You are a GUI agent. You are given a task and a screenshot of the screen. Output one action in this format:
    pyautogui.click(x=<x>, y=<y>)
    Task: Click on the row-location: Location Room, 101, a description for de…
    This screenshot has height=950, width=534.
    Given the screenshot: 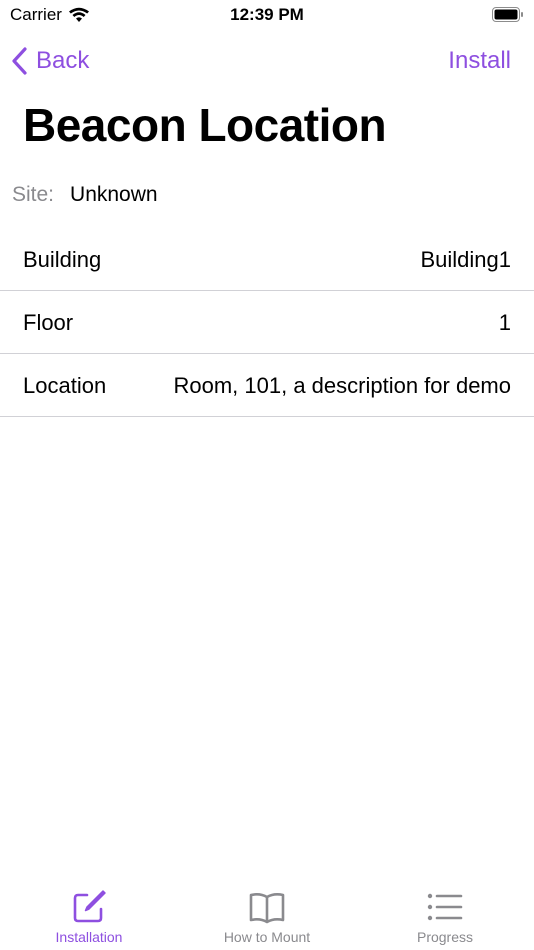 What is the action you would take?
    pyautogui.click(x=267, y=385)
    